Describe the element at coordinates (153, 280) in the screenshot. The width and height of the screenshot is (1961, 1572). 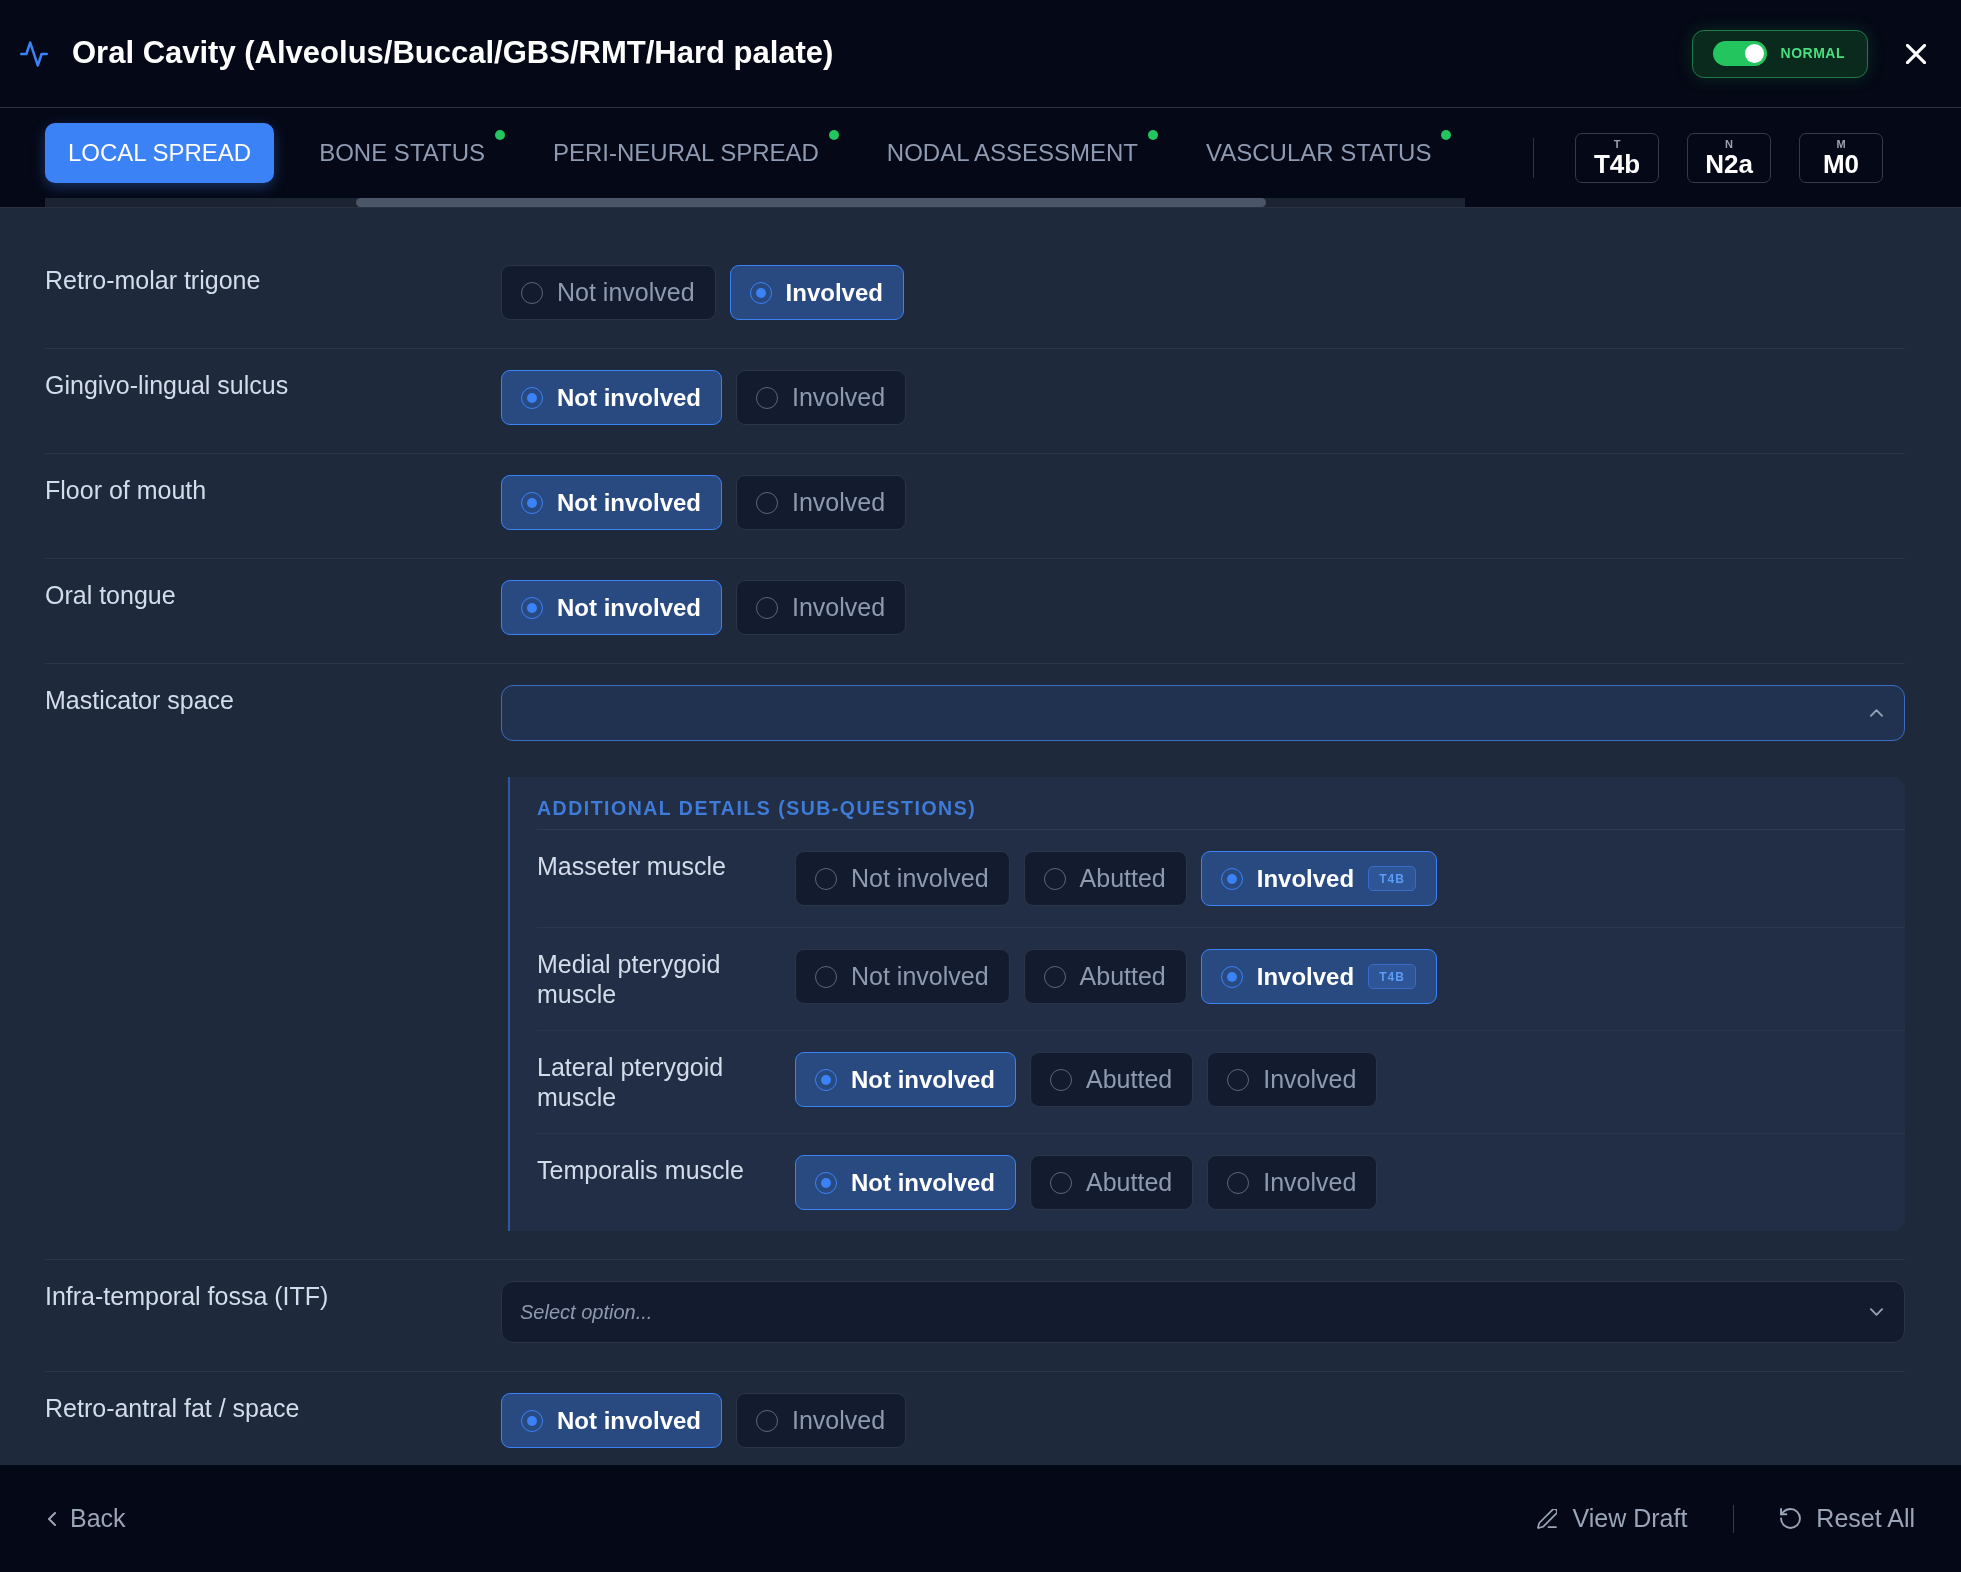
I see `question-label: Retro-molar trigone` at that location.